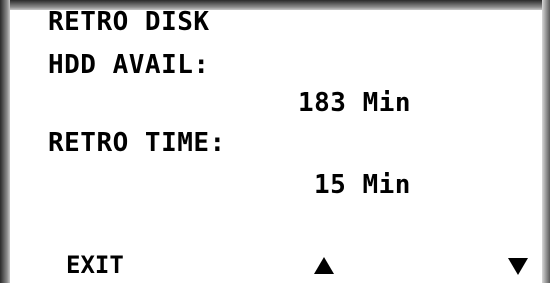 The width and height of the screenshot is (550, 283). I want to click on up-softkey, so click(324, 263).